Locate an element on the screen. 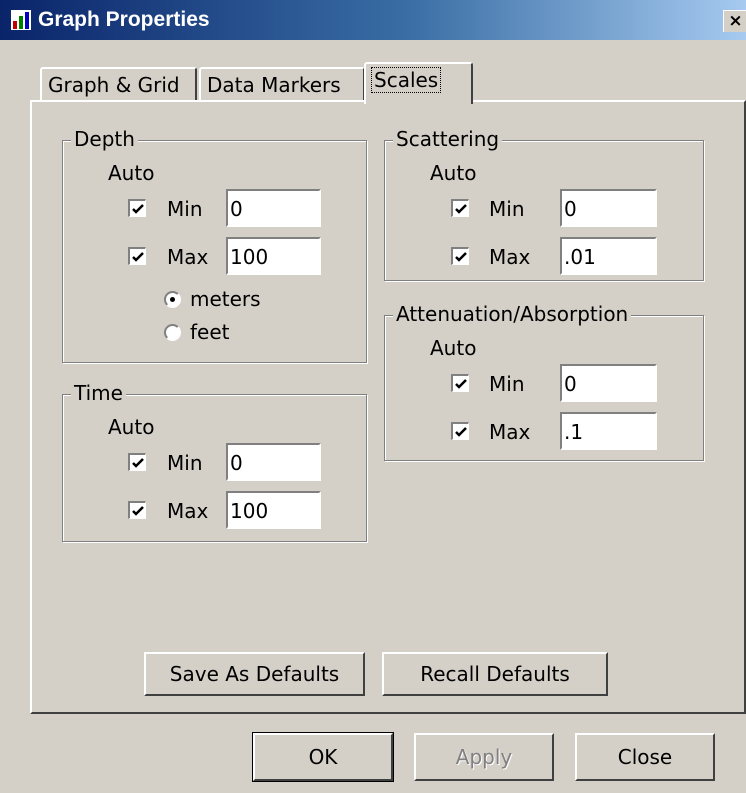 The width and height of the screenshot is (746, 793). tab-data-markers: Data Markers is located at coordinates (282, 84).